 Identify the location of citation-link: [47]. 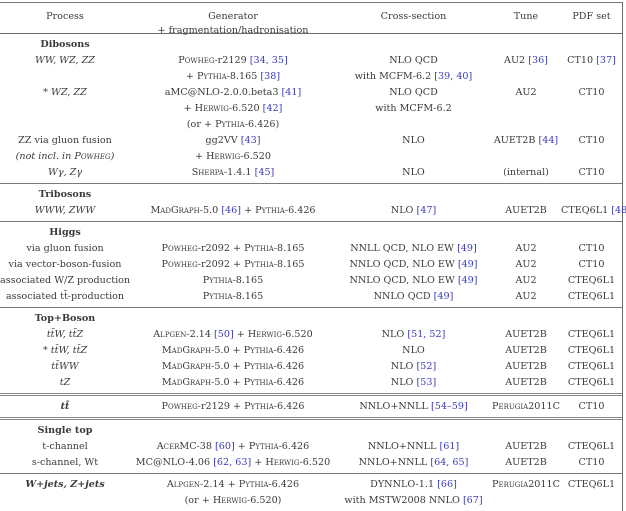
(427, 210).